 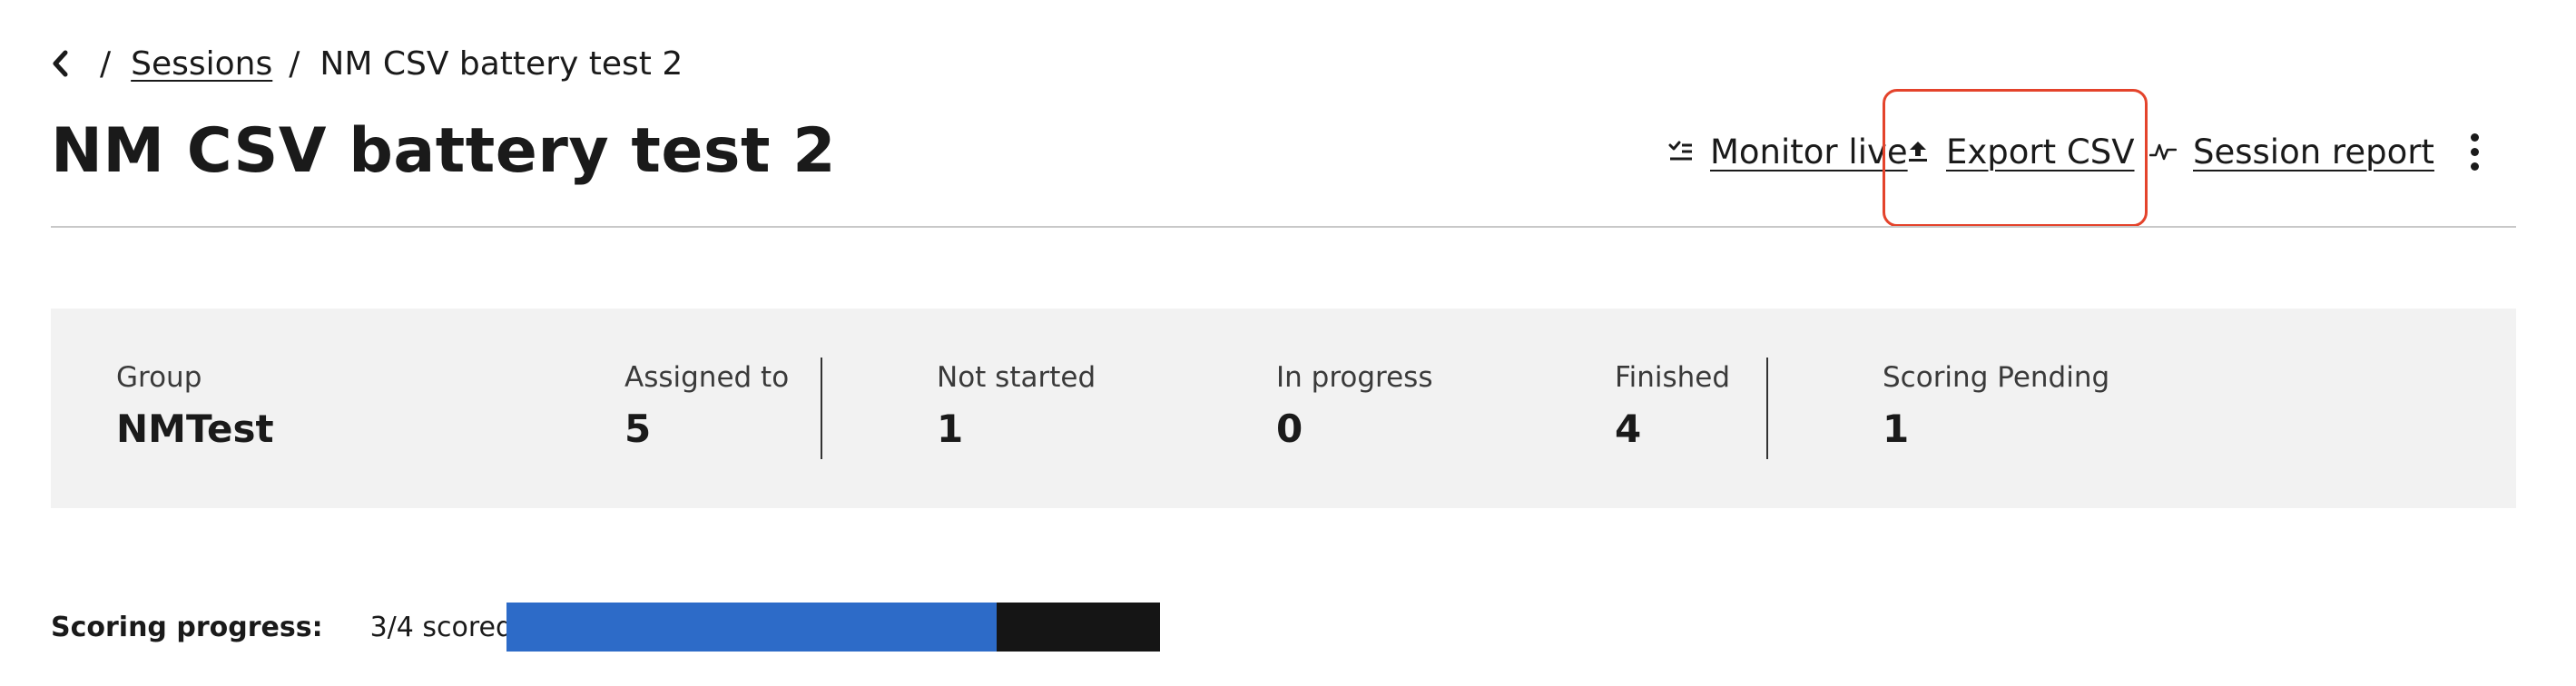 I want to click on header-actions: Monitor live Export CSV Session report, so click(x=2051, y=151).